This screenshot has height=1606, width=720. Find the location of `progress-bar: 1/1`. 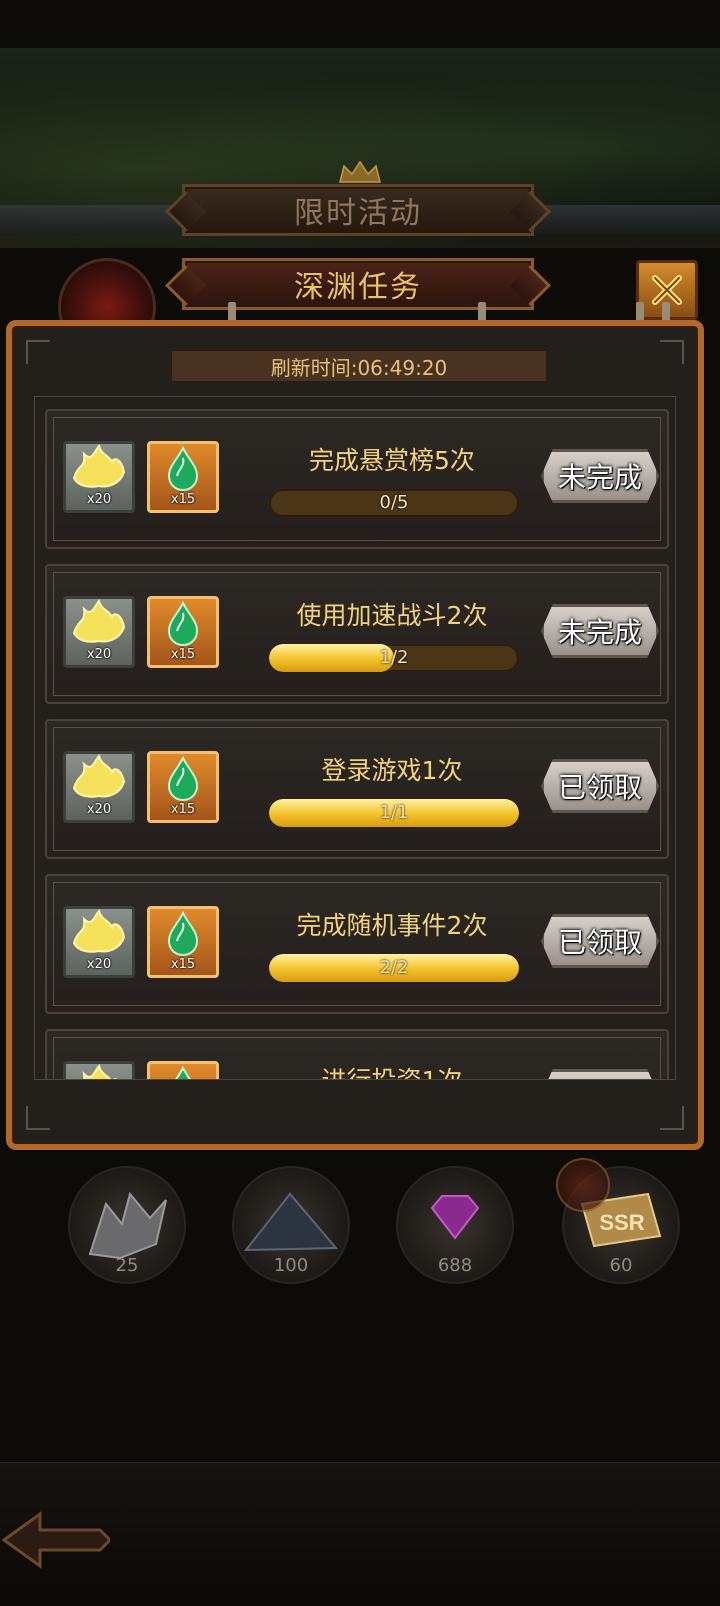

progress-bar: 1/1 is located at coordinates (394, 813).